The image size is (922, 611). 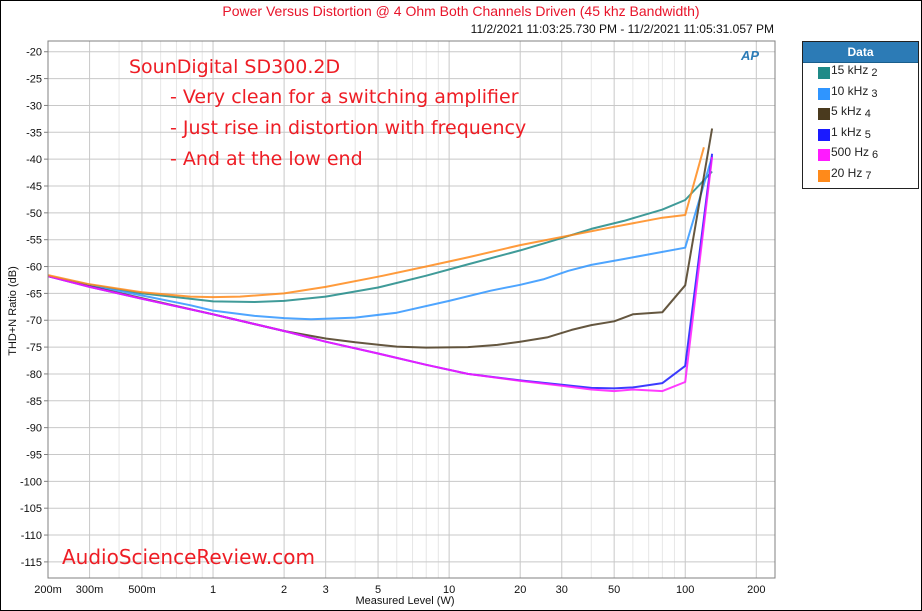 What do you see at coordinates (860, 52) in the screenshot?
I see `legend-title: Data` at bounding box center [860, 52].